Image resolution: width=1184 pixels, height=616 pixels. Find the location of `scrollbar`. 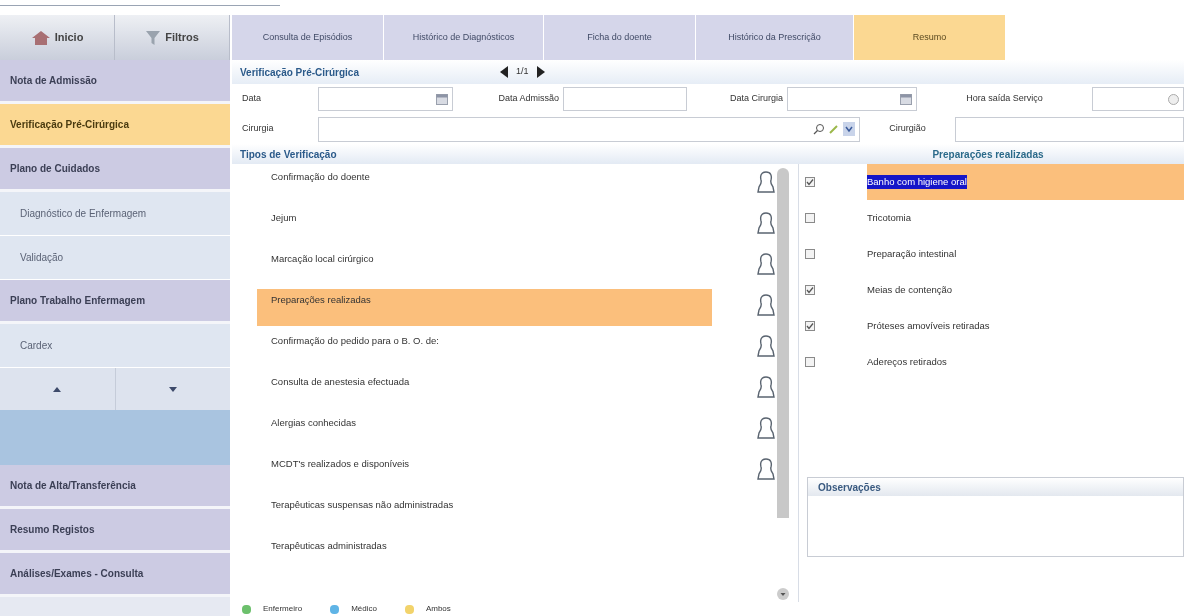

scrollbar is located at coordinates (783, 343).